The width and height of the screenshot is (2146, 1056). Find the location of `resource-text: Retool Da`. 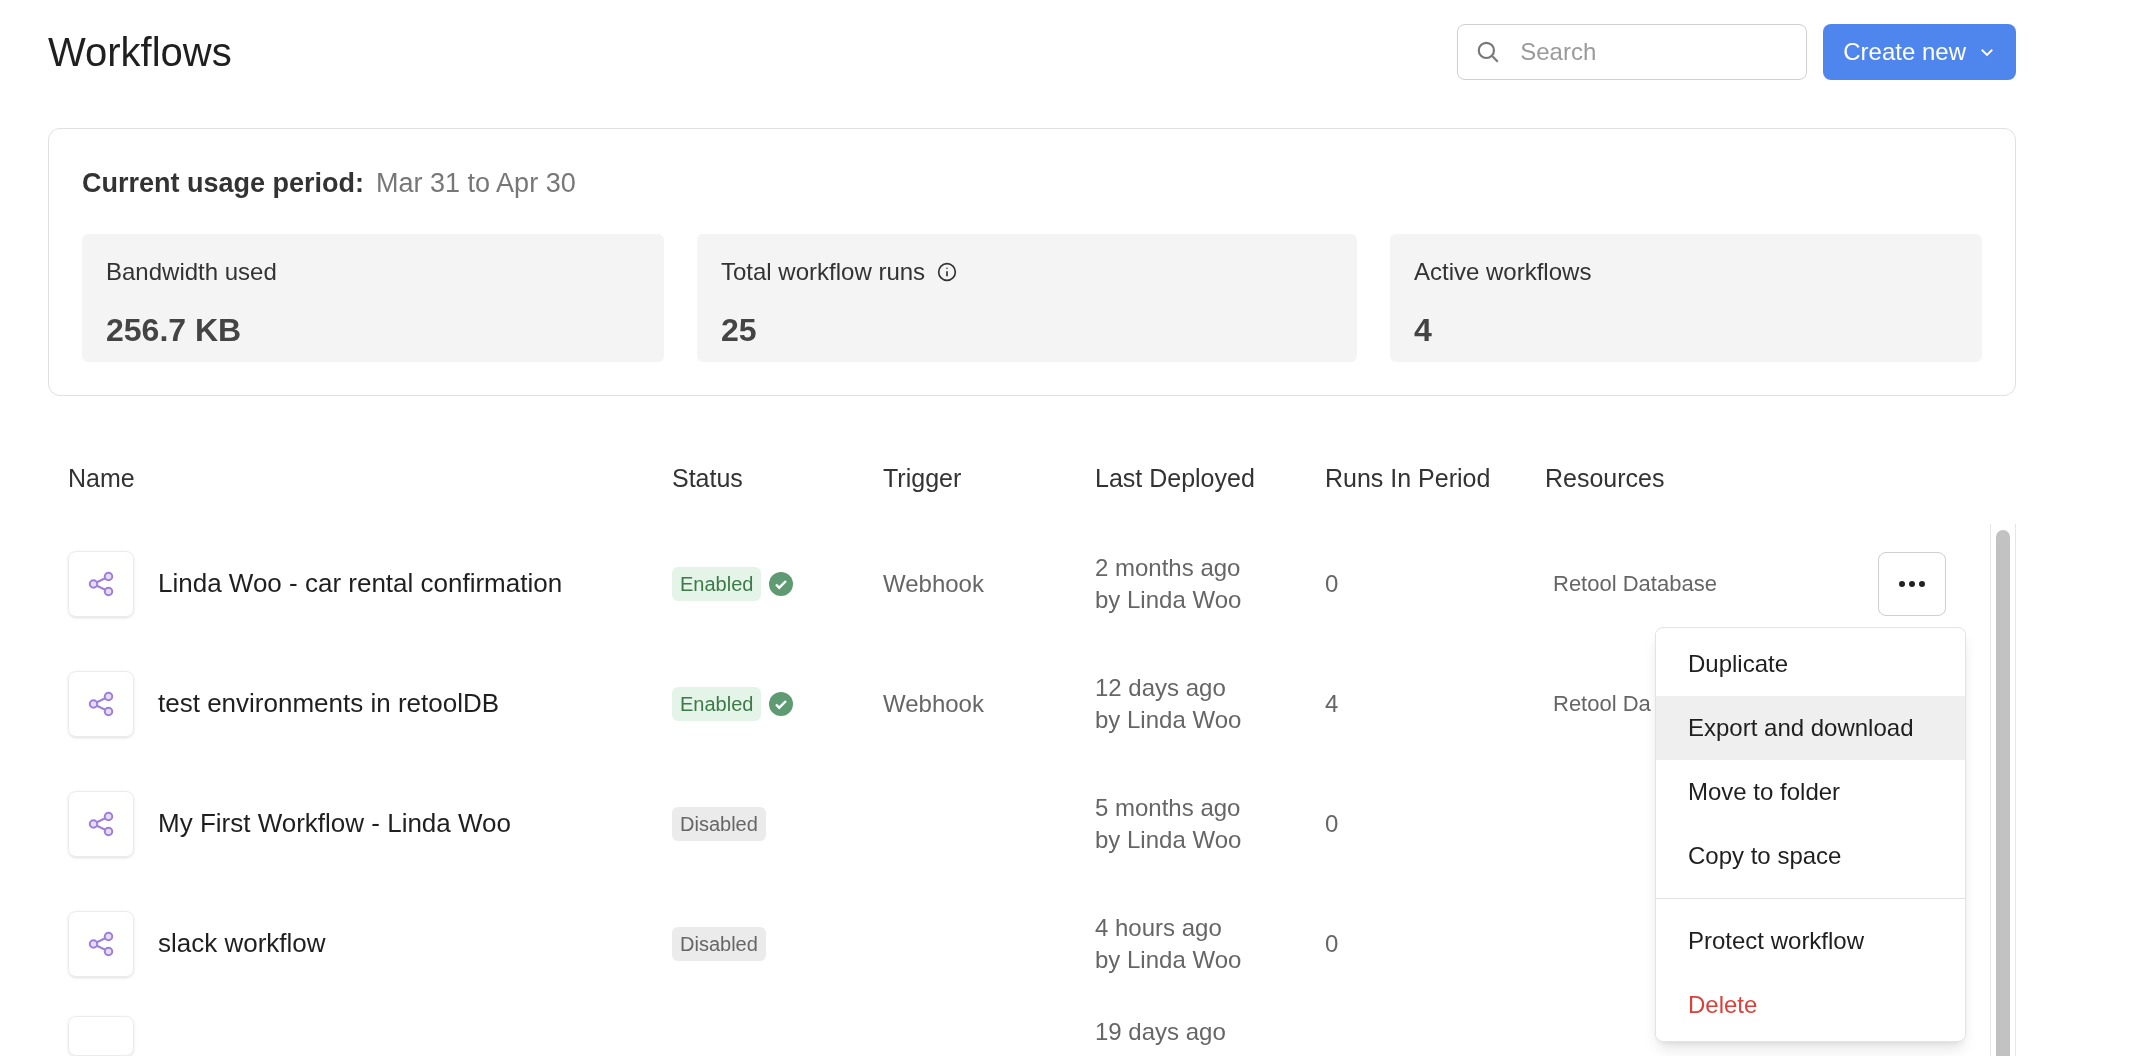

resource-text: Retool Da is located at coordinates (1602, 703).